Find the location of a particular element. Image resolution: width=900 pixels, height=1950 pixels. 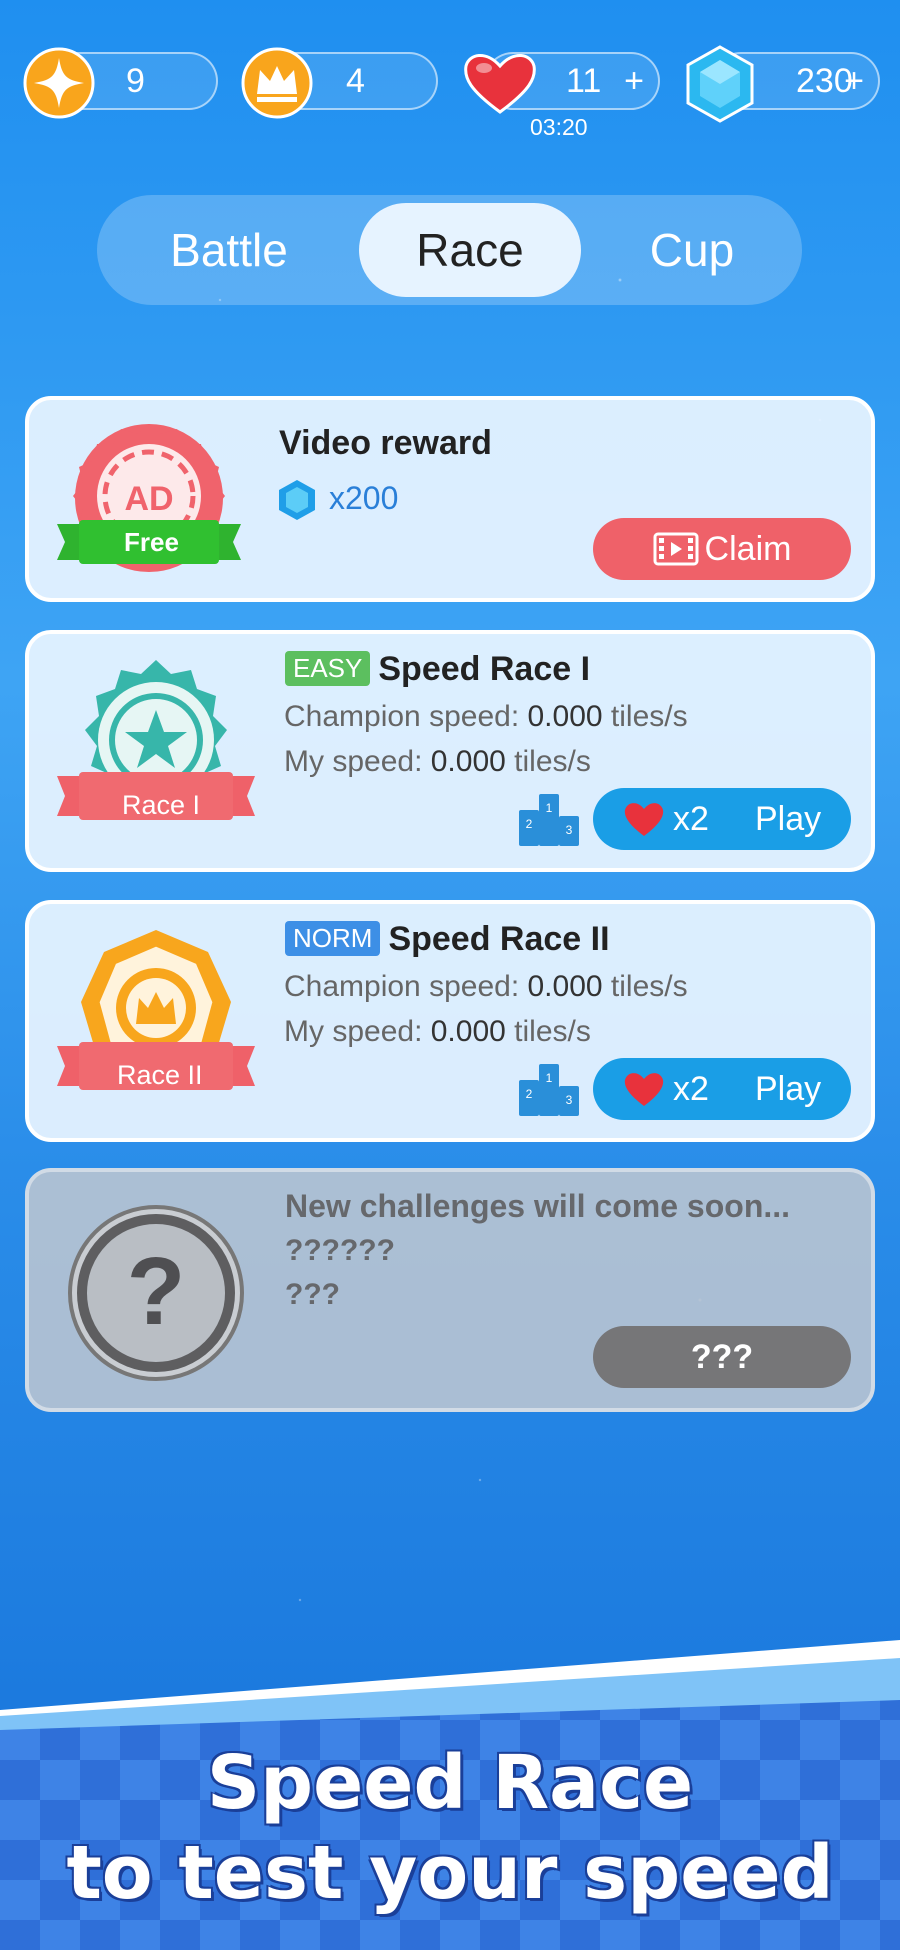

free-ribbon-label: Free is located at coordinates (151, 542).